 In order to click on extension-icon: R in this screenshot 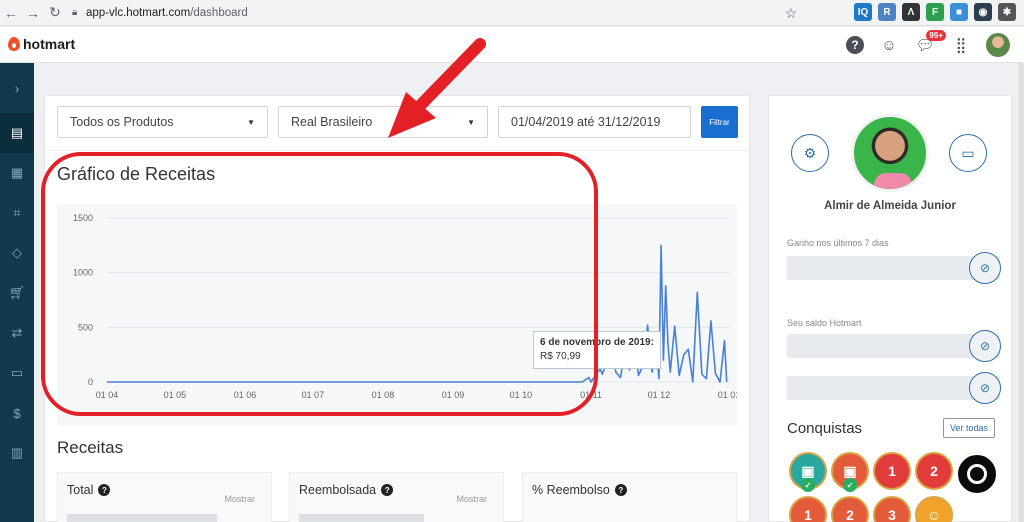, I will do `click(887, 12)`.